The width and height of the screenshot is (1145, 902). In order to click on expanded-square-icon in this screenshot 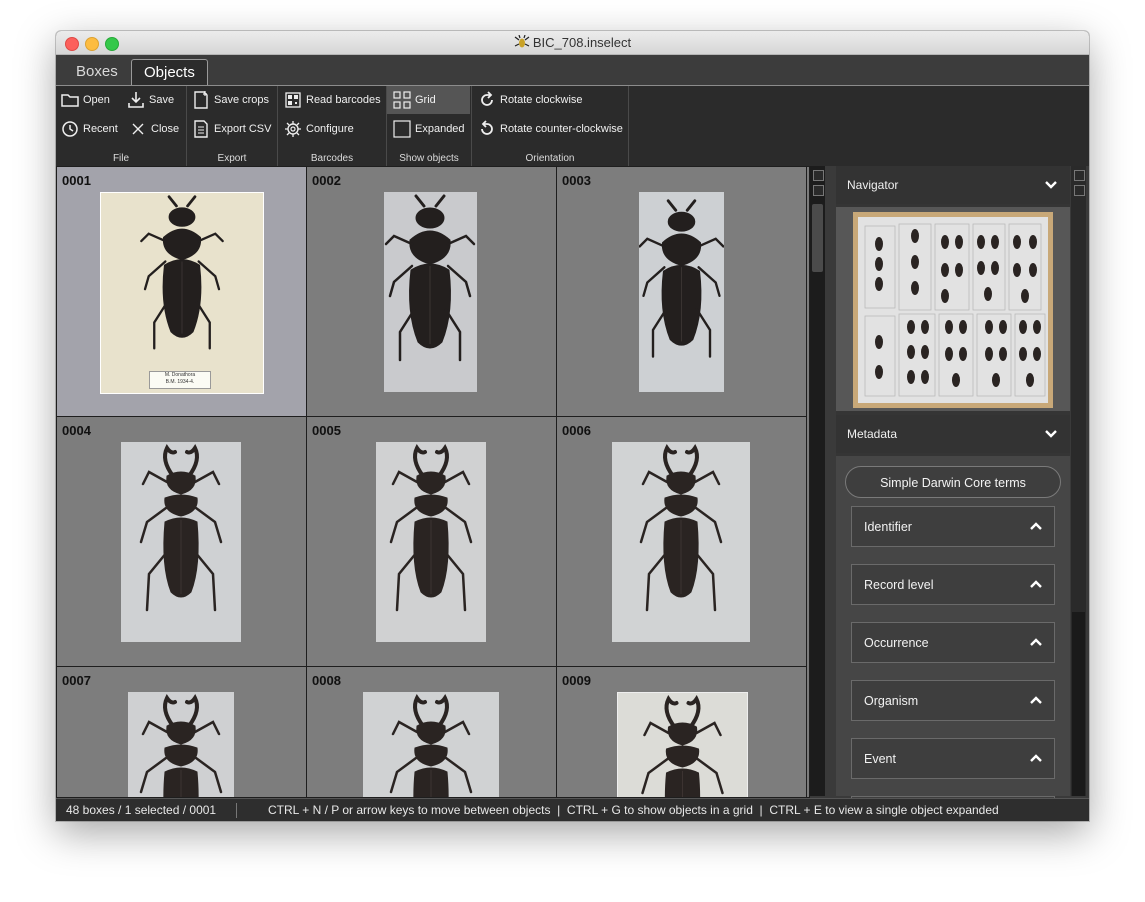, I will do `click(402, 129)`.